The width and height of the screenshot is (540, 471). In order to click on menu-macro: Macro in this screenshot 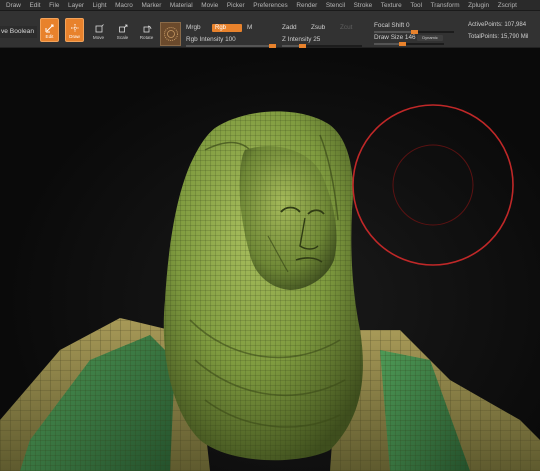, I will do `click(124, 5)`.